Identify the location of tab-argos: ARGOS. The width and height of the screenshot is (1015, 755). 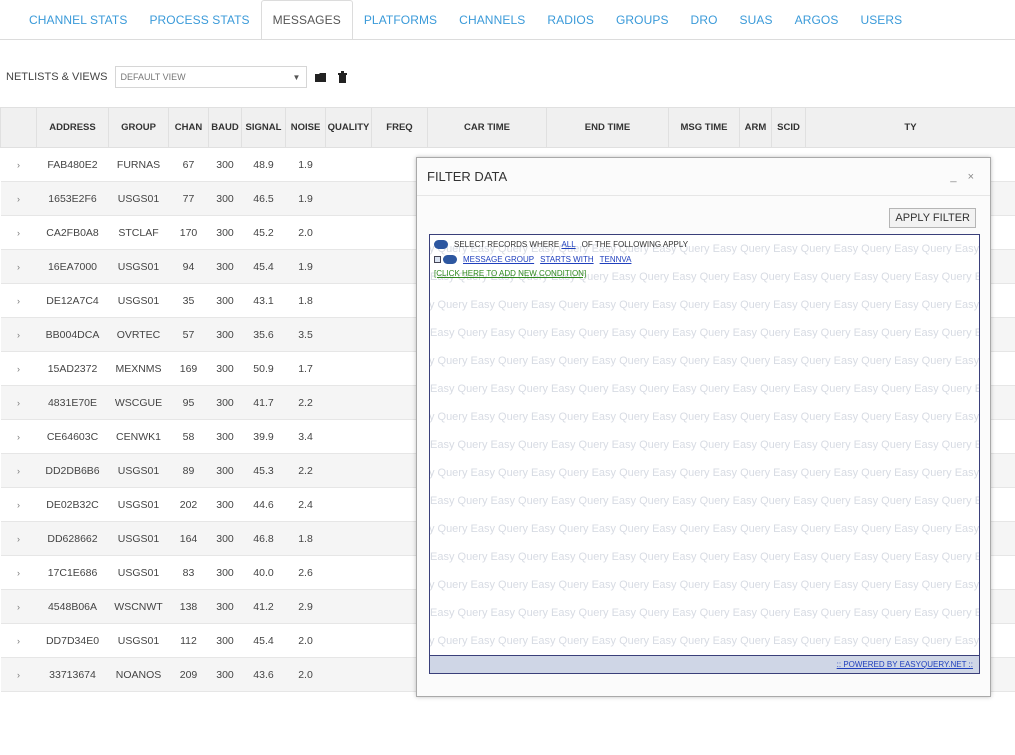
(817, 19).